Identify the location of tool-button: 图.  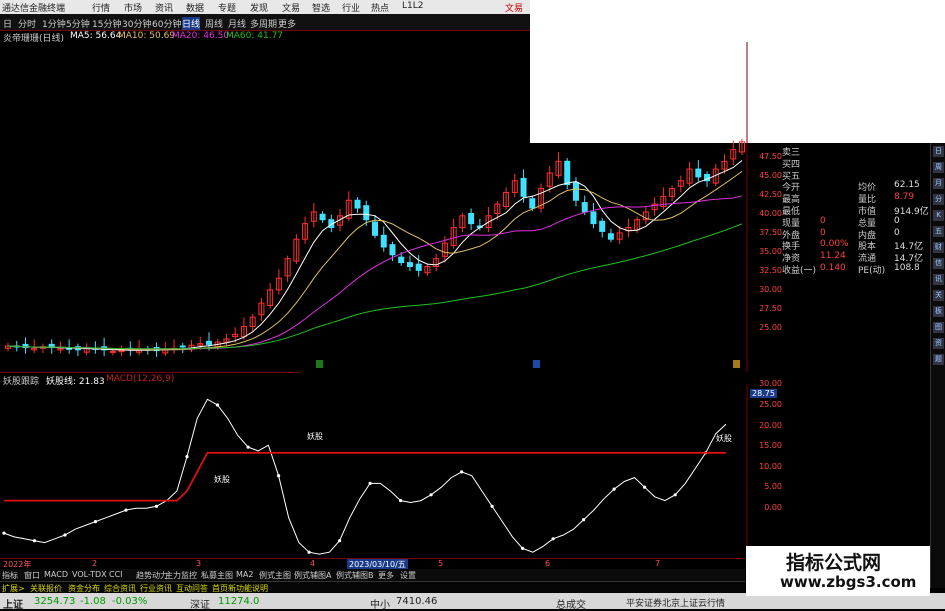
(938, 327).